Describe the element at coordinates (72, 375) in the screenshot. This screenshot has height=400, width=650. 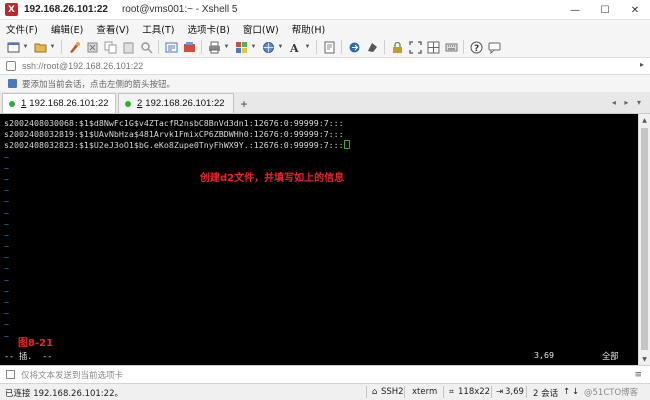
I see `compose-input: 仅将文本发送到当前选项卡` at that location.